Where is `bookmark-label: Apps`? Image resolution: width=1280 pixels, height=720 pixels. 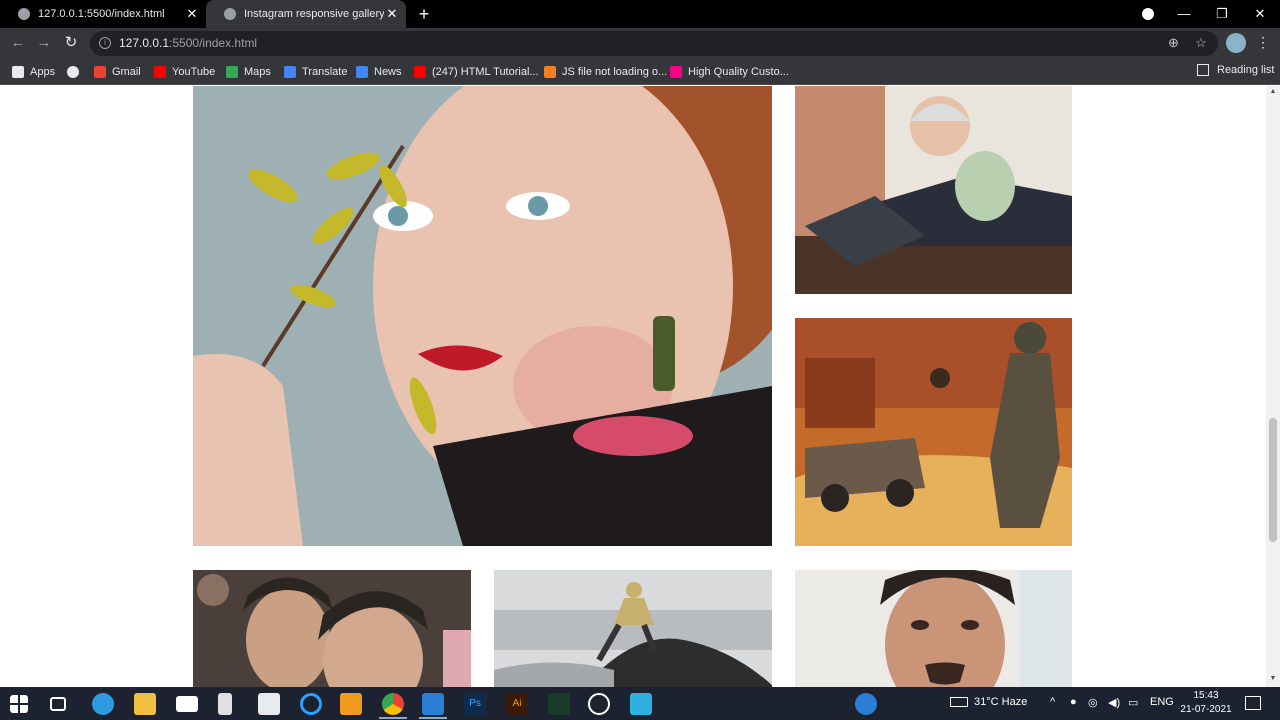
bookmark-label: Apps is located at coordinates (43, 72).